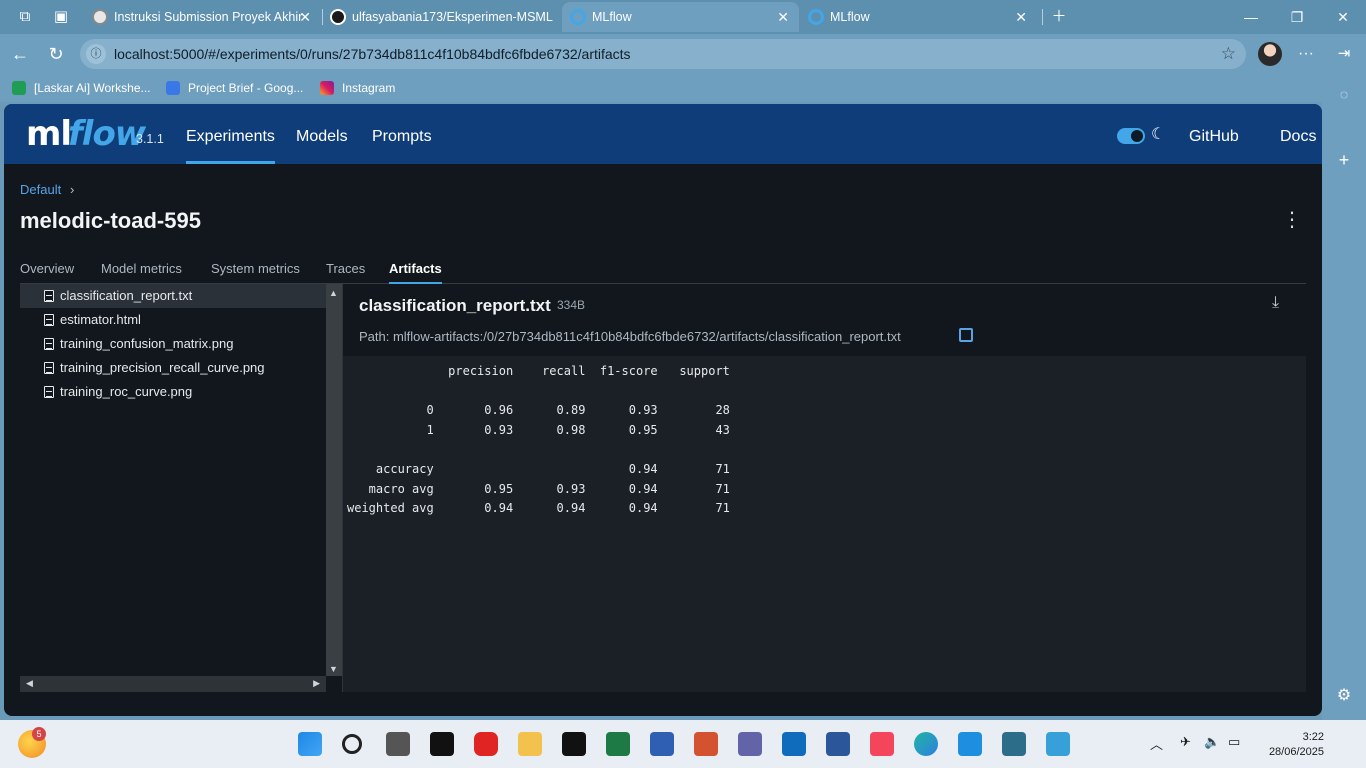  I want to click on list-item: training_confusion_matrix.png, so click(173, 344).